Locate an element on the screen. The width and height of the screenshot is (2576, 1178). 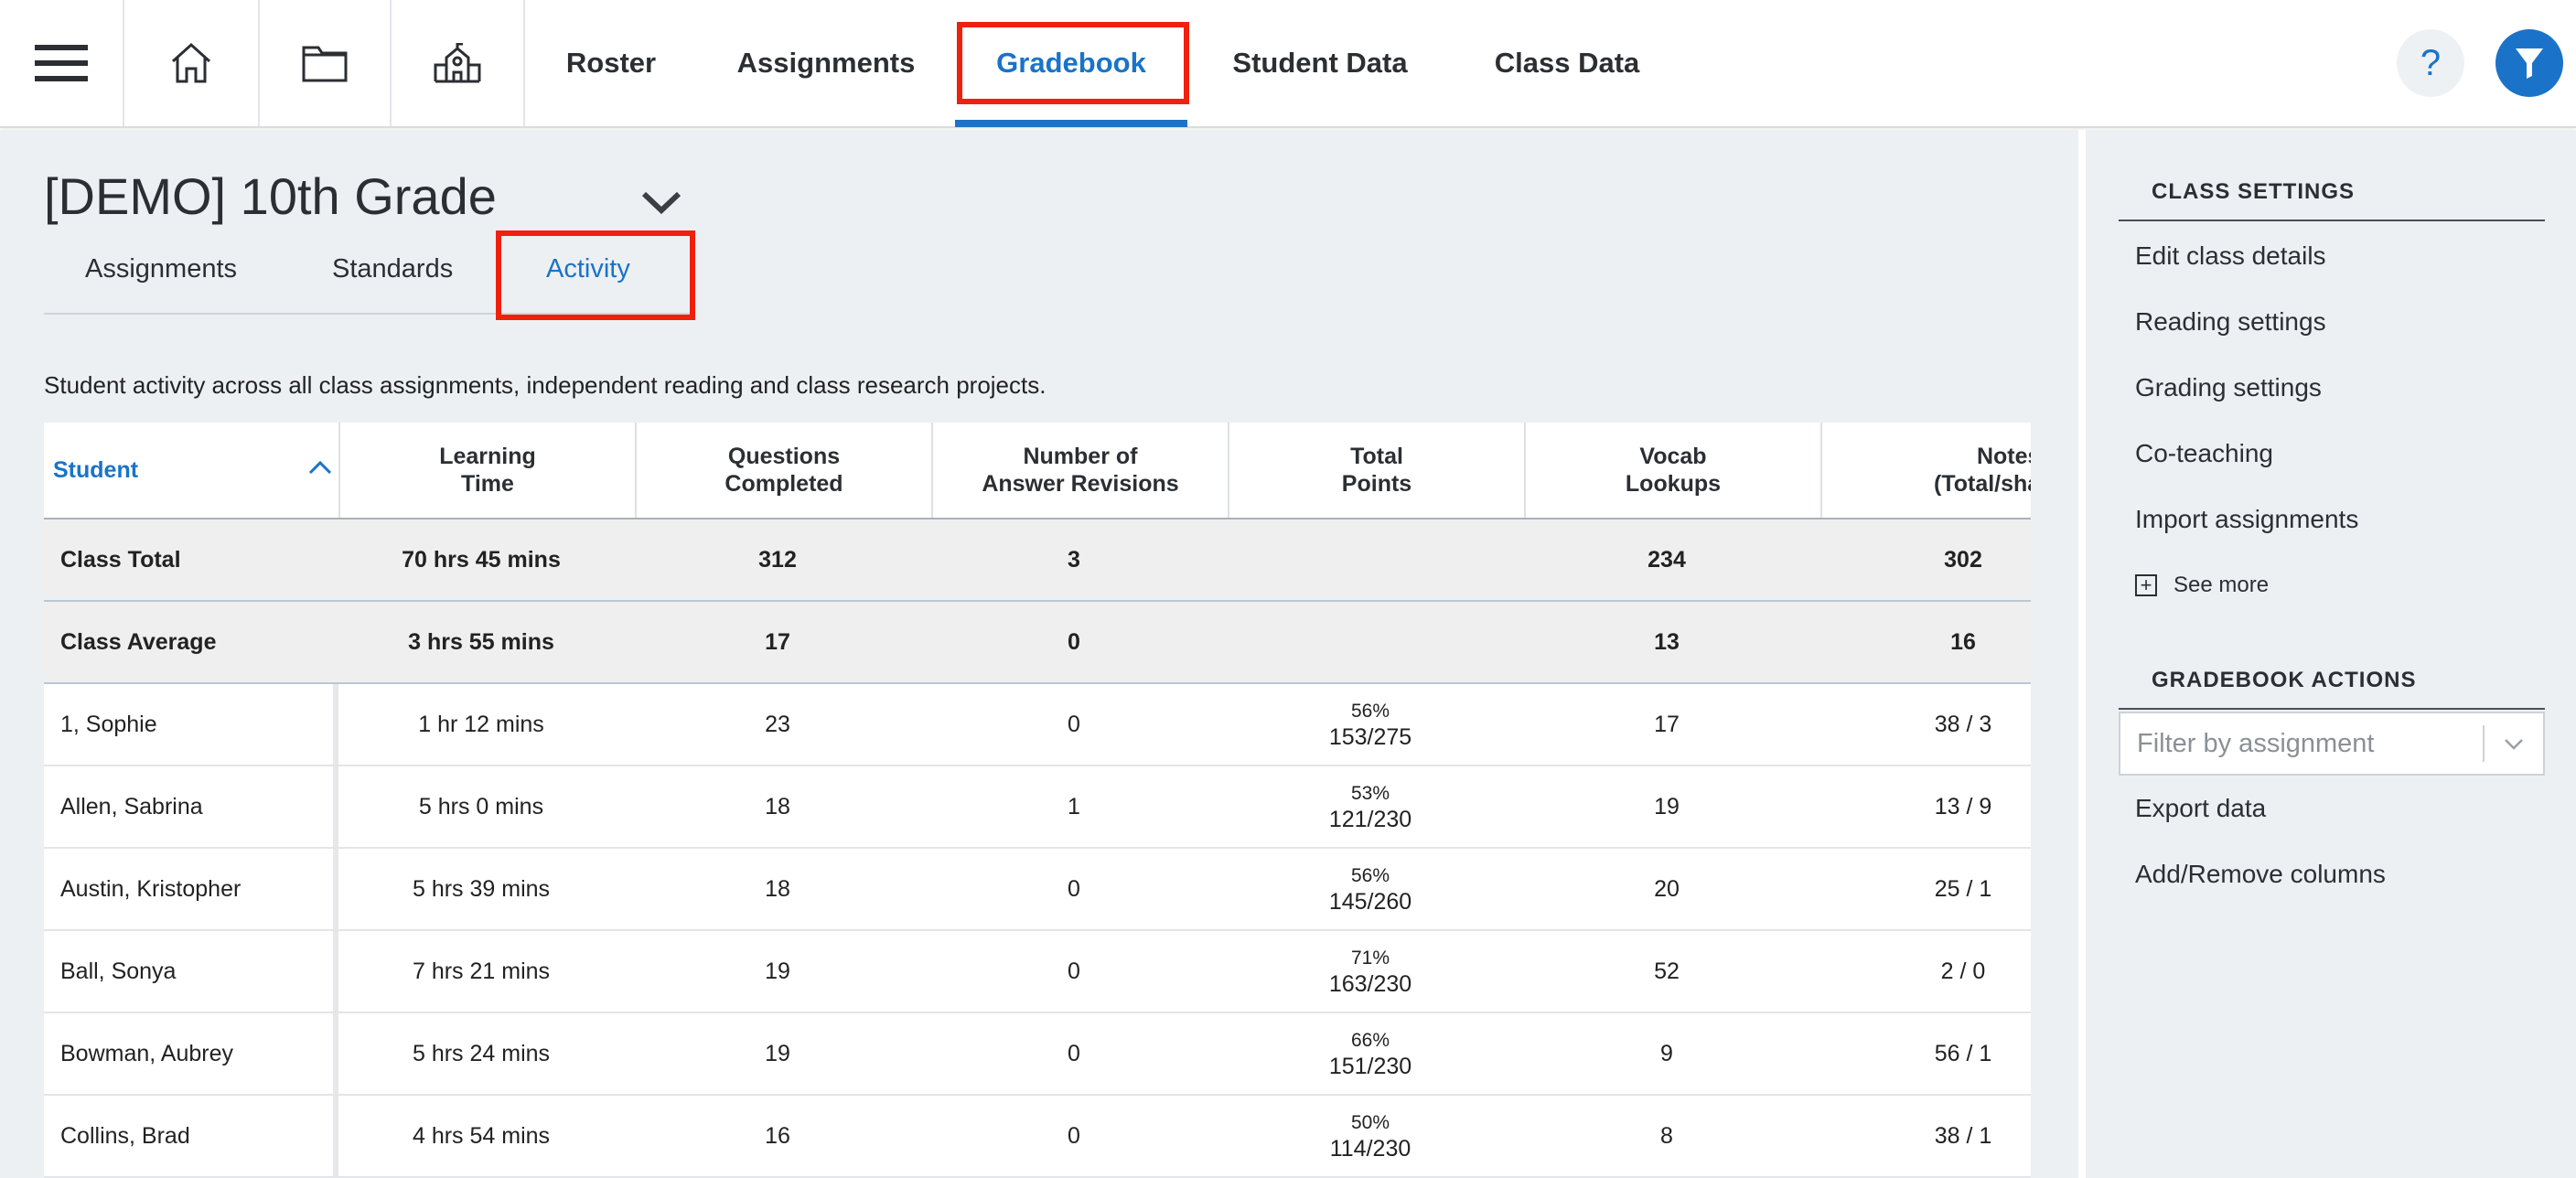
school-icon is located at coordinates (458, 63).